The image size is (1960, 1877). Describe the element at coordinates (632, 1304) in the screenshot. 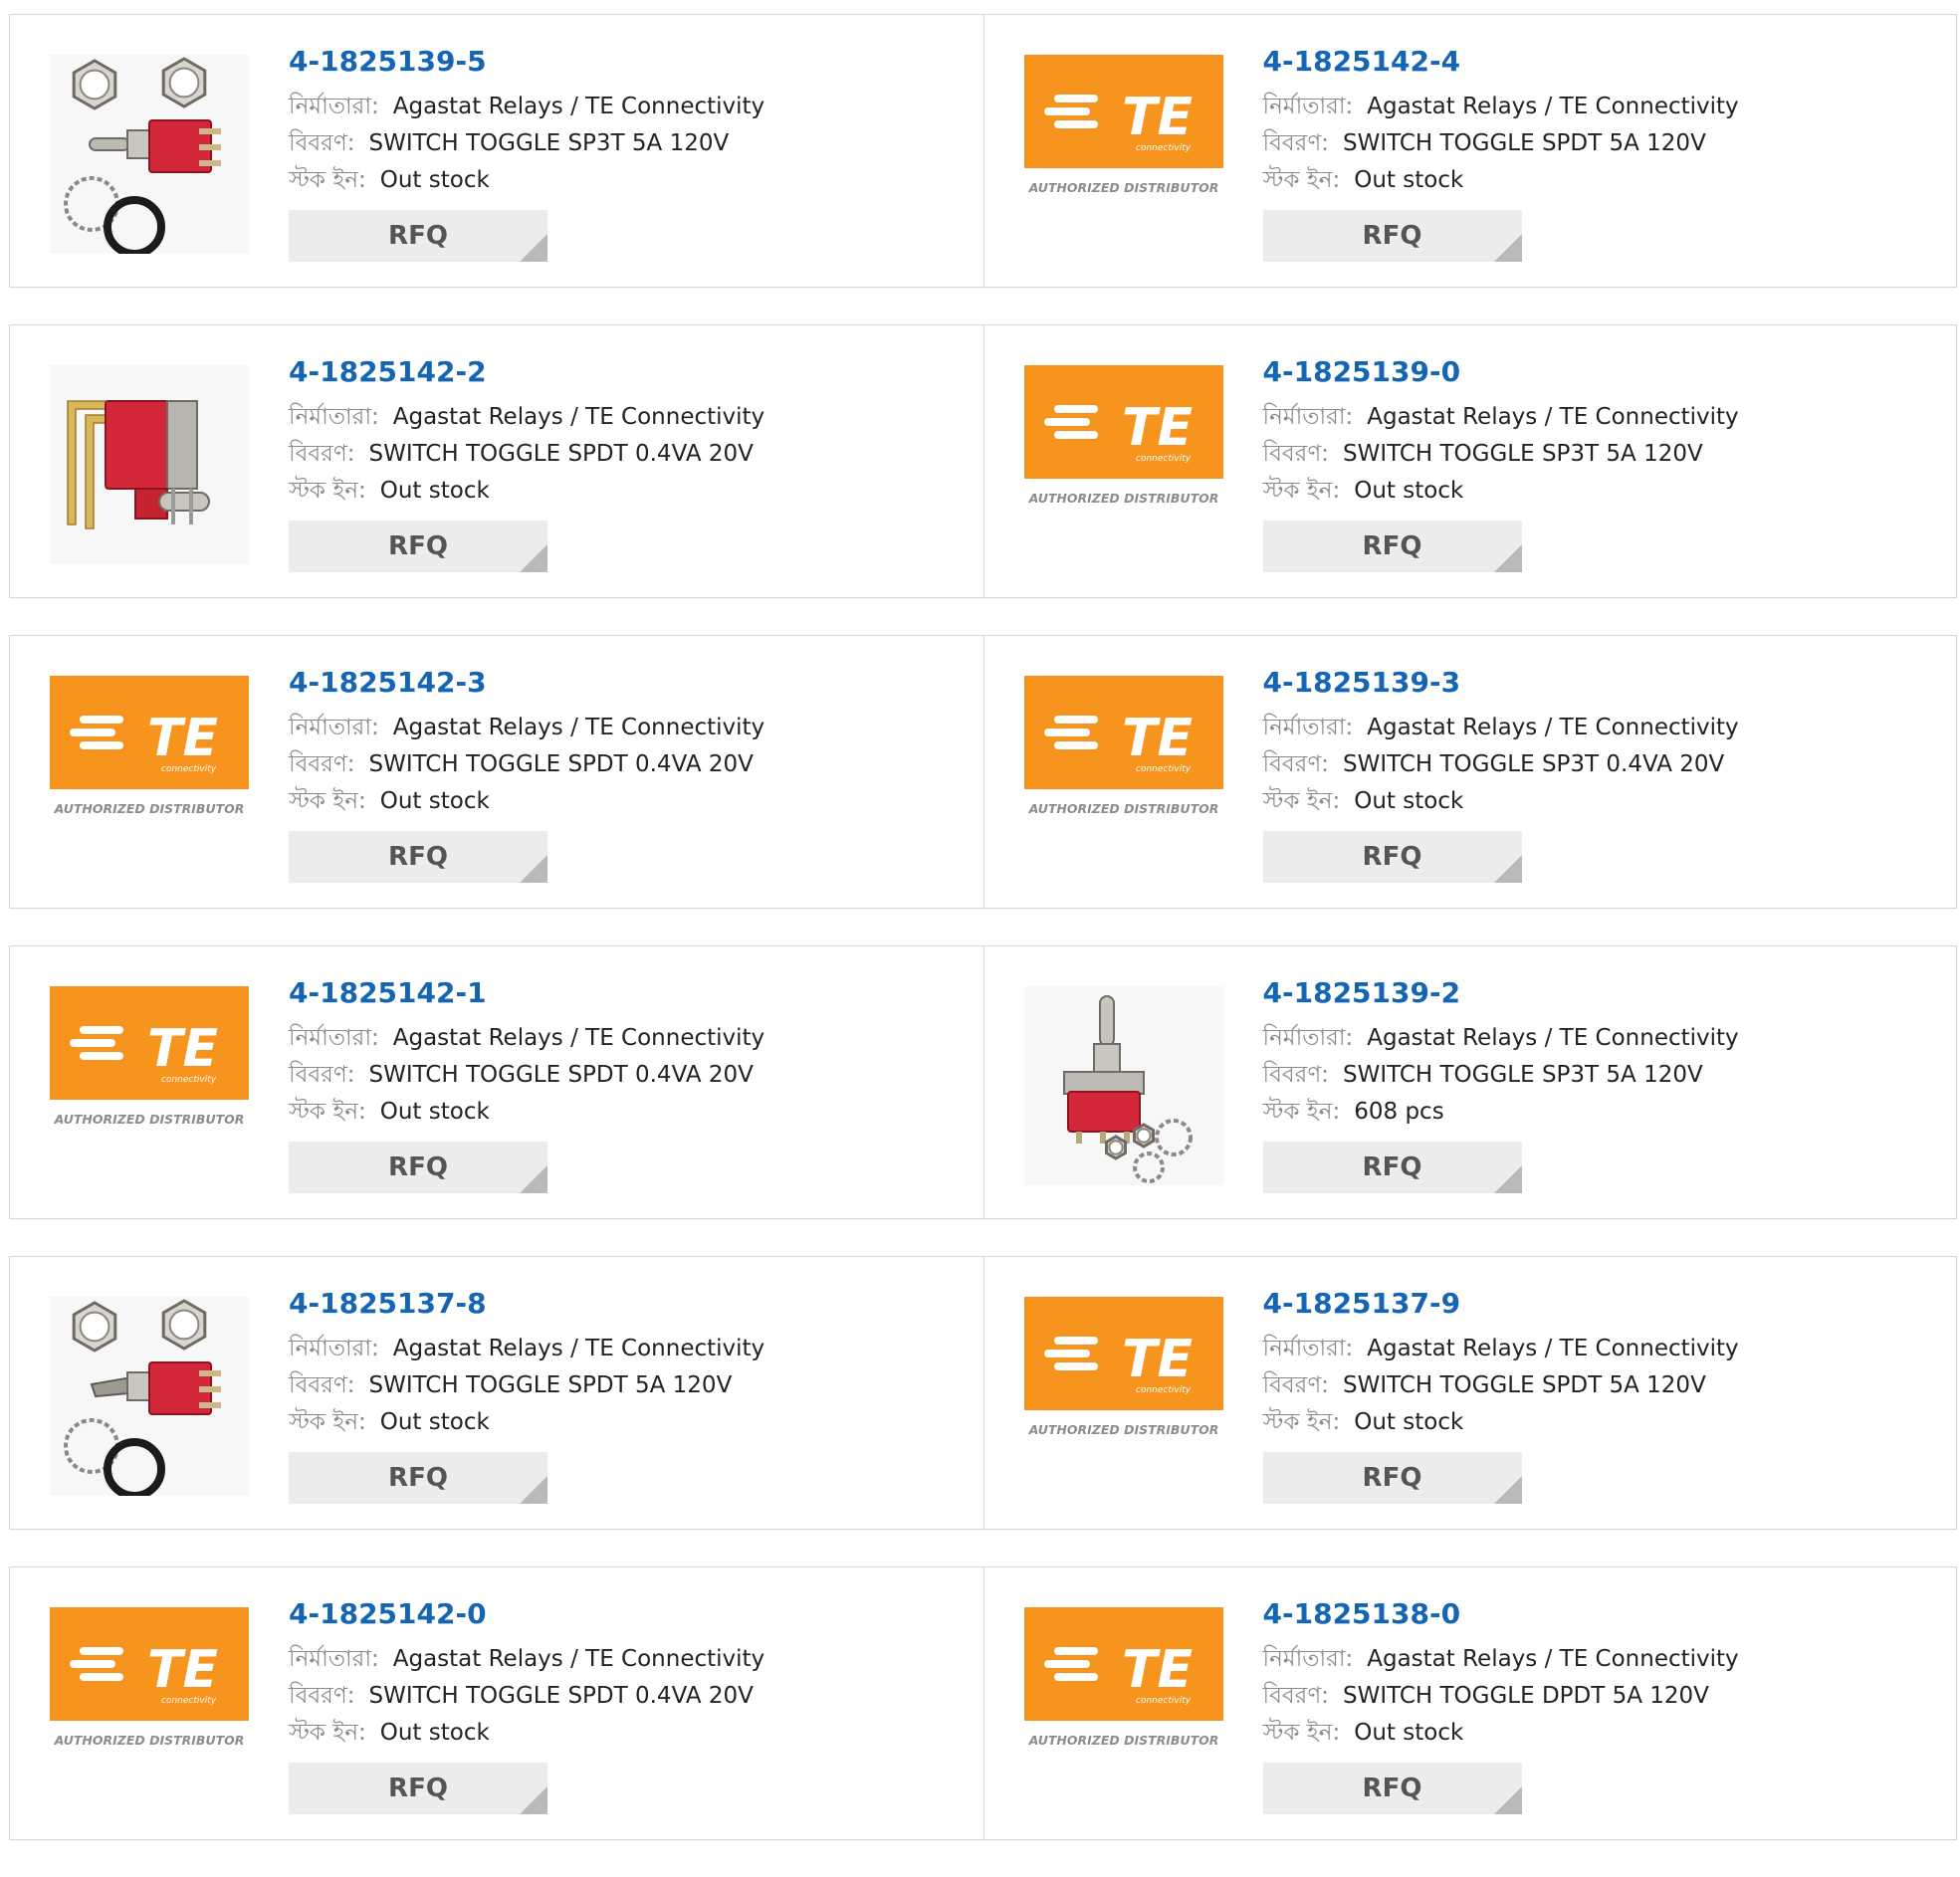

I see `part-number-link: 4-1825137-8` at that location.